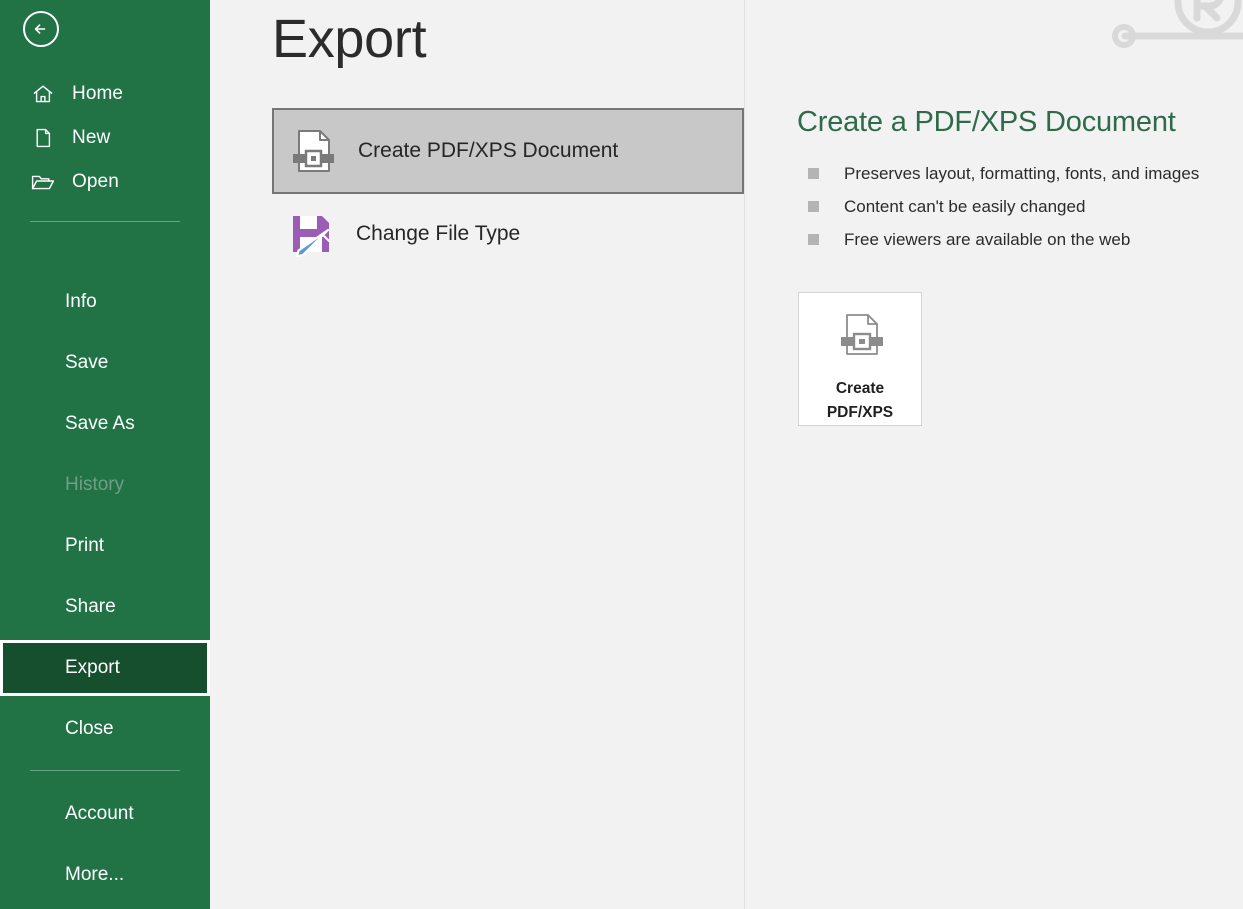  I want to click on export-options-list: Create PDF/XPS Document Change File Type, so click(508, 191).